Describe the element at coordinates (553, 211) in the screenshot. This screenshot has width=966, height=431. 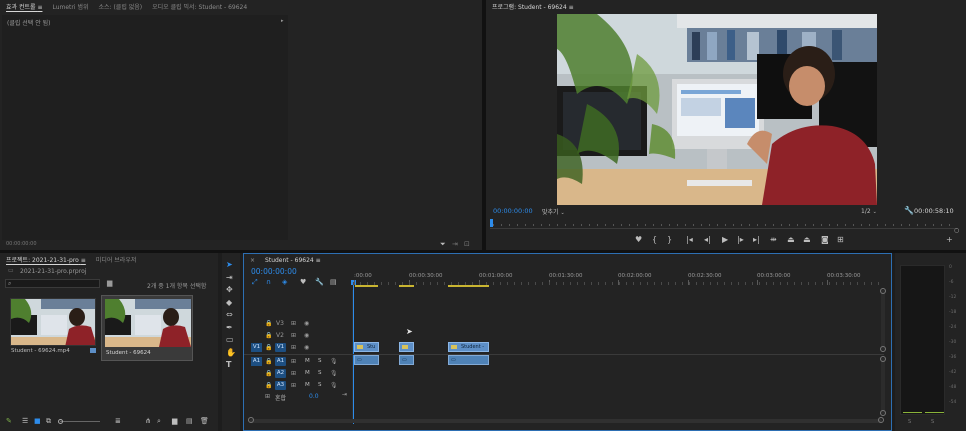
I see `fit-dropdown: 맞추기 ⌄` at that location.